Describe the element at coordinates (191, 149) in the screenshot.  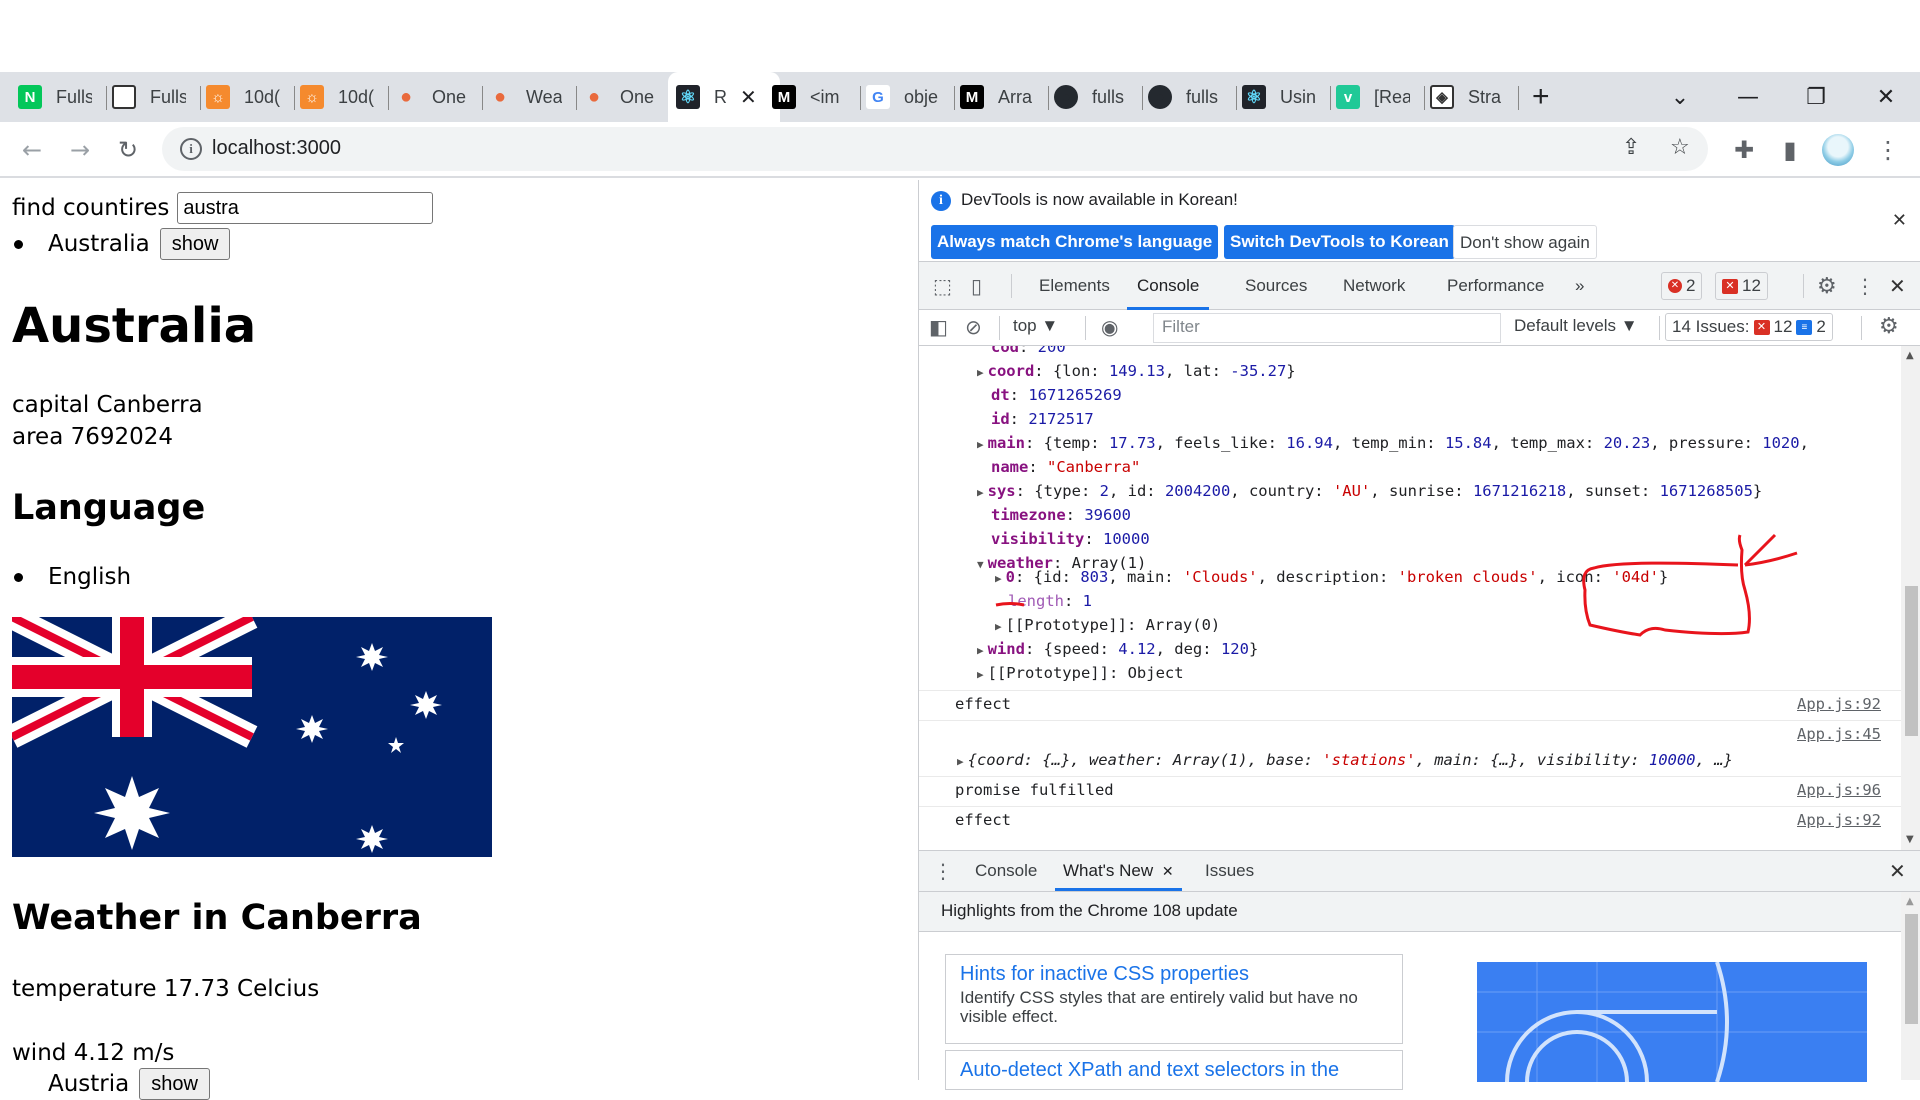
I see `site-info-icon: i` at that location.